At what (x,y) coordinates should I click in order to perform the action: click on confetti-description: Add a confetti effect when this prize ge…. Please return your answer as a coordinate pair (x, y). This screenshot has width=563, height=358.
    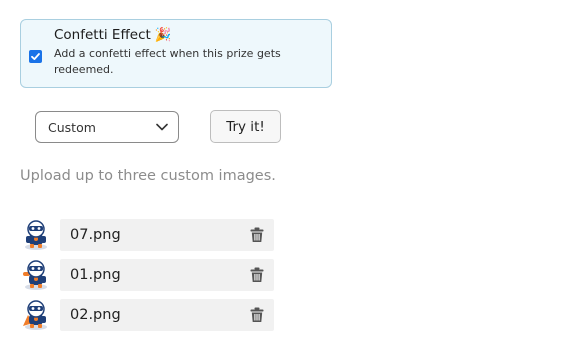
    Looking at the image, I should click on (167, 61).